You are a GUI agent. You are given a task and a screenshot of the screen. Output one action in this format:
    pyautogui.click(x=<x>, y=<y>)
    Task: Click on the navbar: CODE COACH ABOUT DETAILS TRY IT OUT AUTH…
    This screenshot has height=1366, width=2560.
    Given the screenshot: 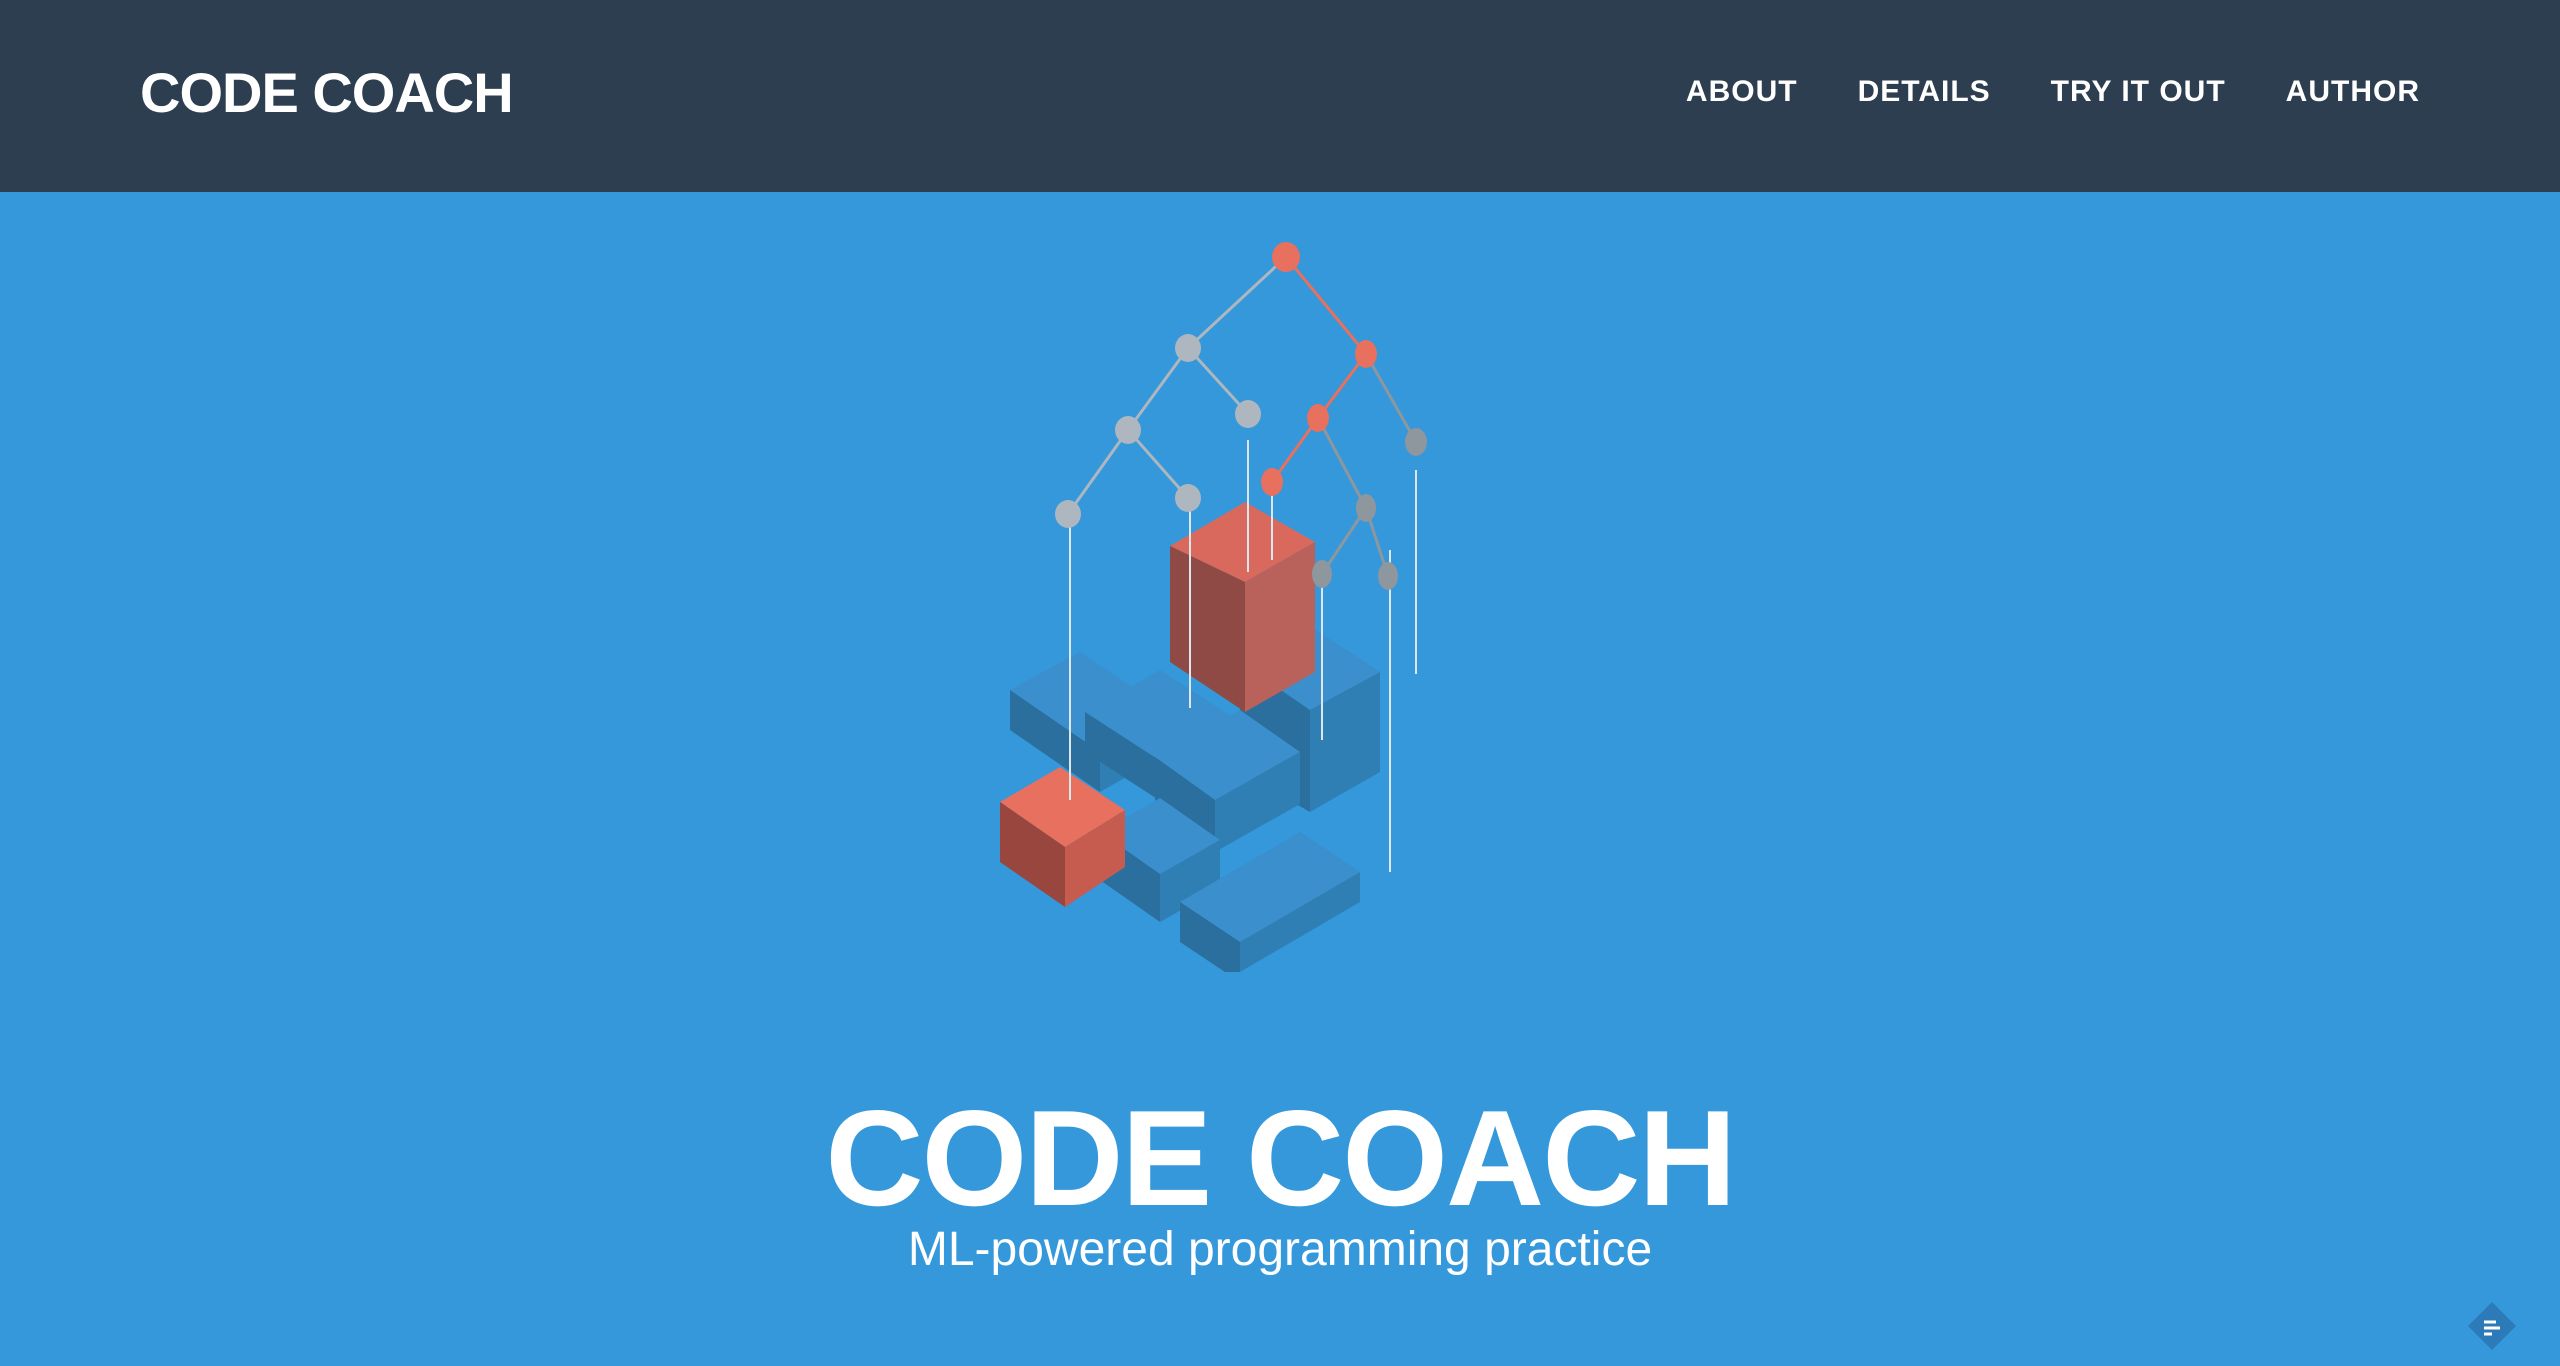 What is the action you would take?
    pyautogui.click(x=1280, y=96)
    